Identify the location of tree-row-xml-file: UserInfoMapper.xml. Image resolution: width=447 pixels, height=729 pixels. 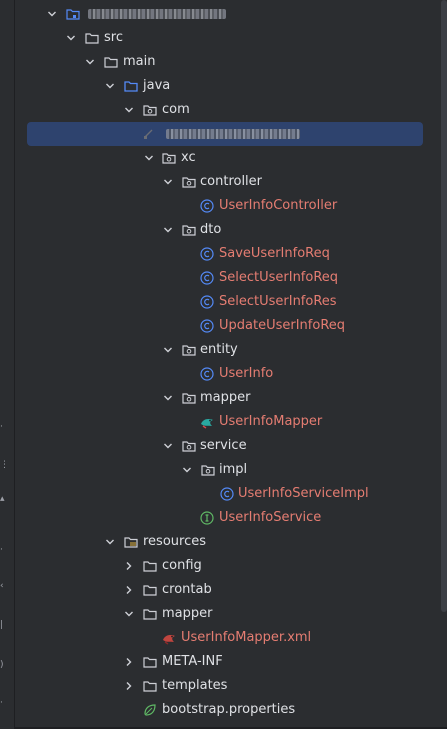
(220, 638).